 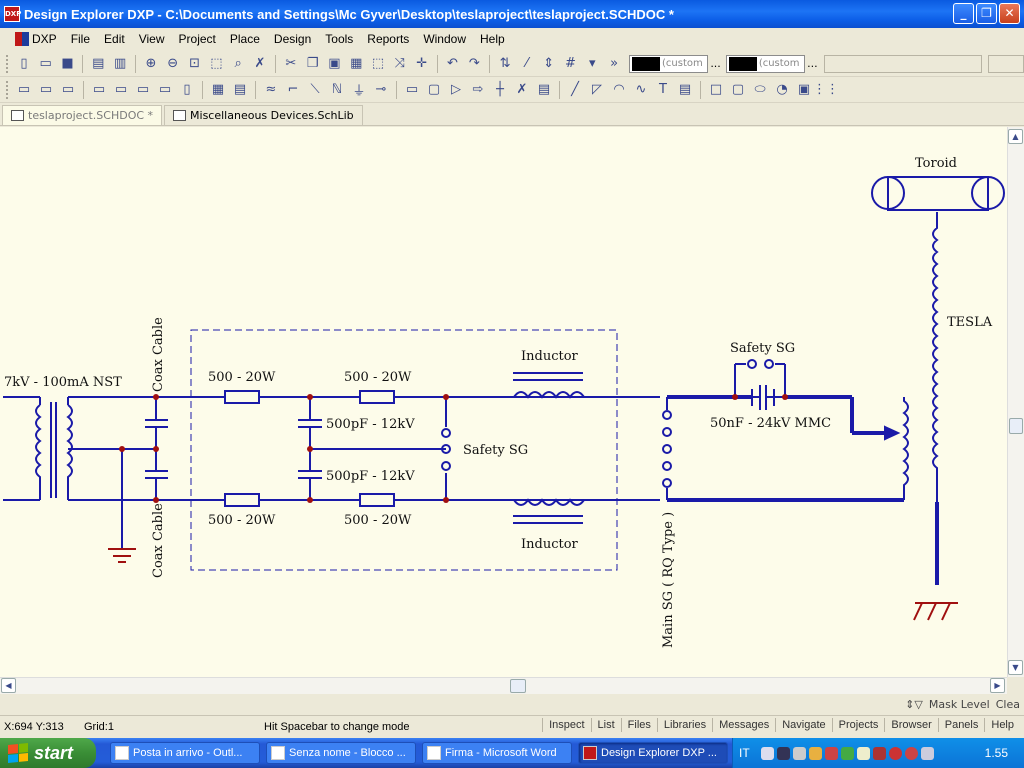 What do you see at coordinates (767, 753) in the screenshot?
I see `tray-network-icon` at bounding box center [767, 753].